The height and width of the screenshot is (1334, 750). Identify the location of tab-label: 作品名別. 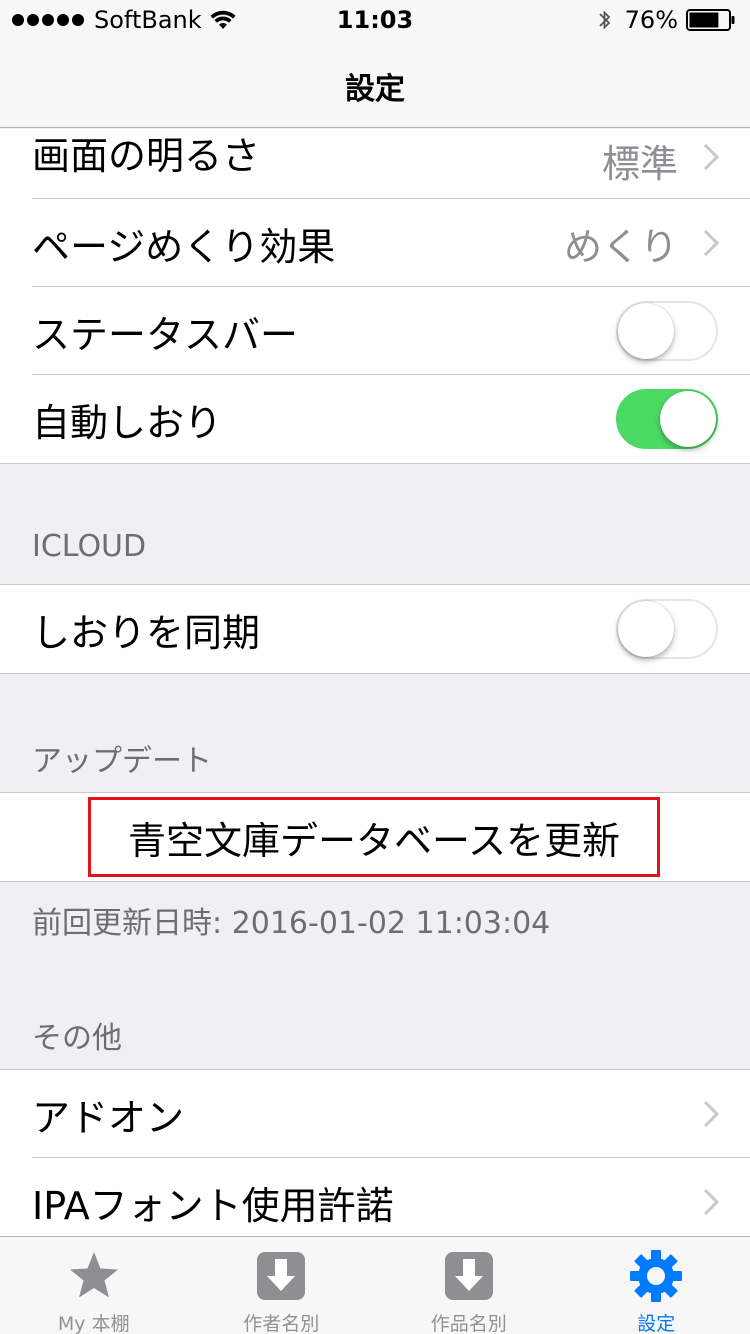
(468, 1323).